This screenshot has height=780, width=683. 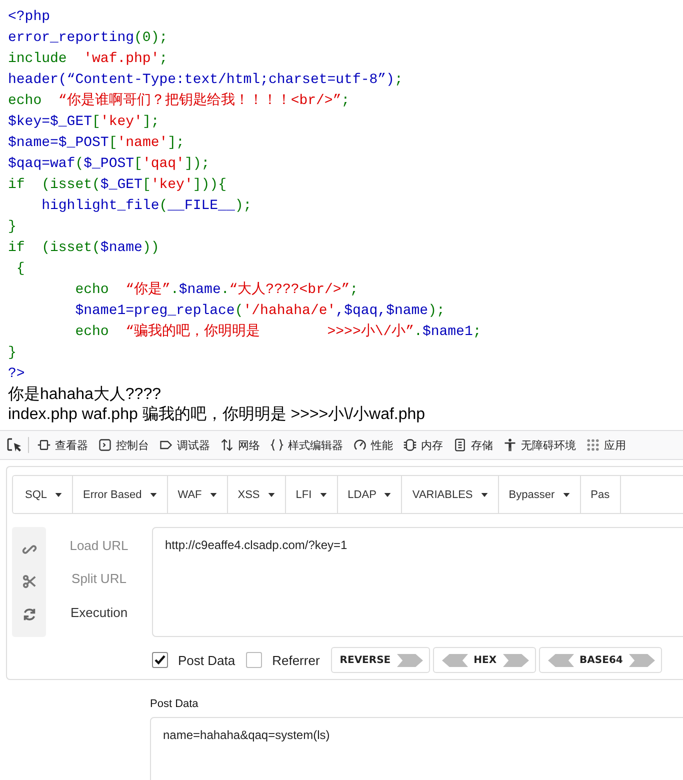 What do you see at coordinates (88, 59) in the screenshot?
I see `code-line: include 'waf.php';` at bounding box center [88, 59].